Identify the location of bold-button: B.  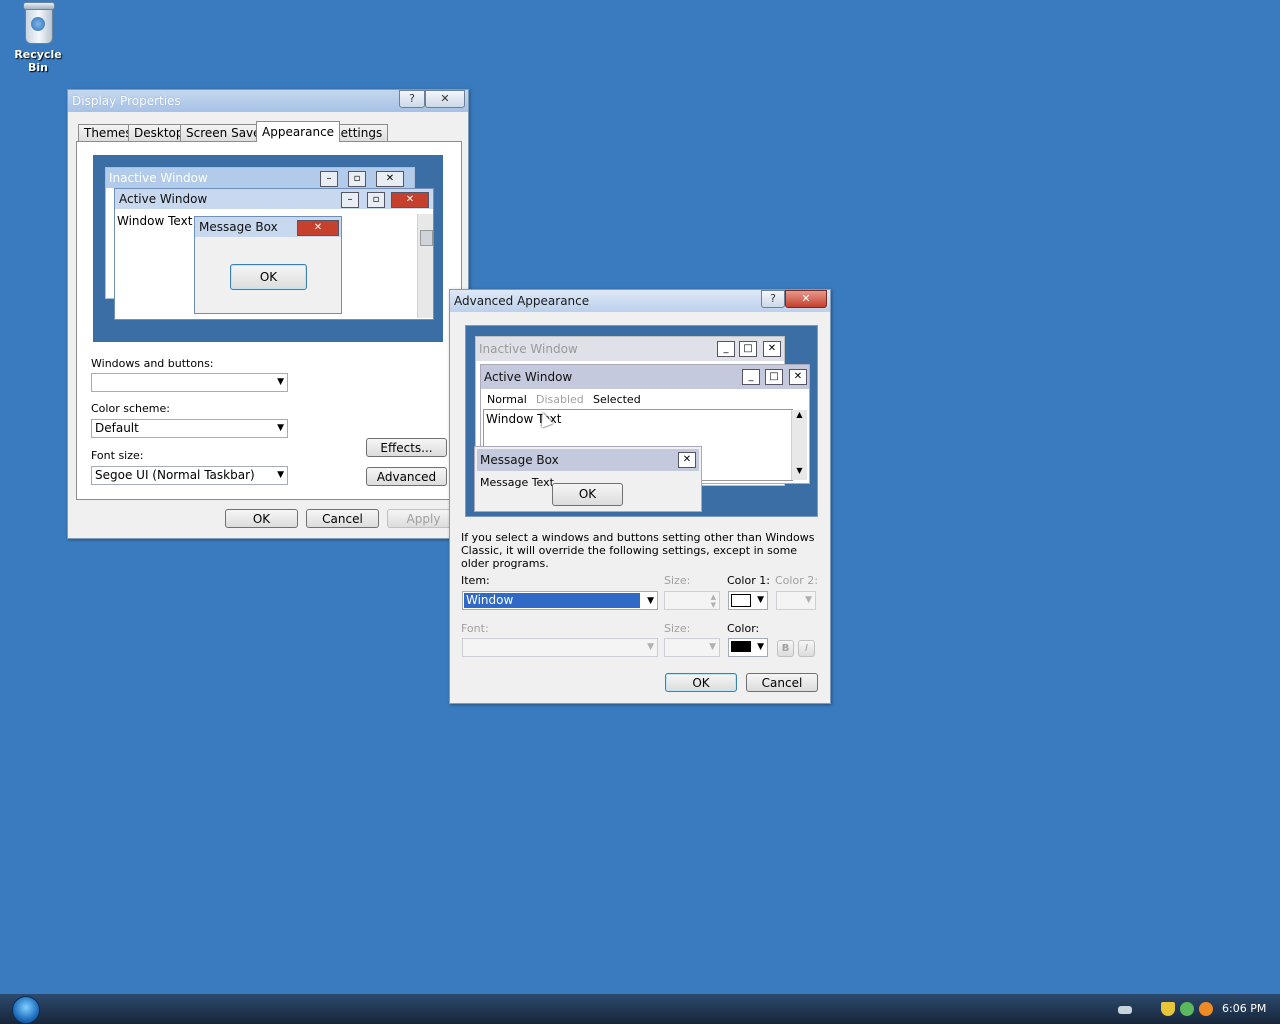
(785, 648).